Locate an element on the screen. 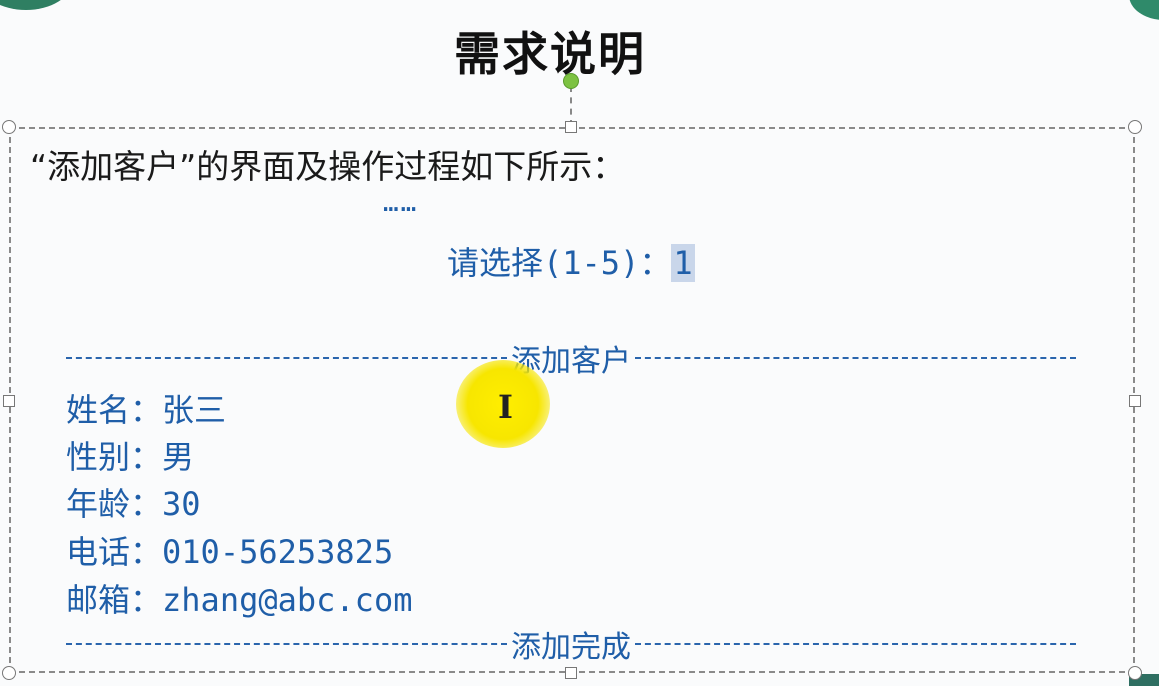 The height and width of the screenshot is (686, 1159). field-row-age: 年龄：30 is located at coordinates (133, 502).